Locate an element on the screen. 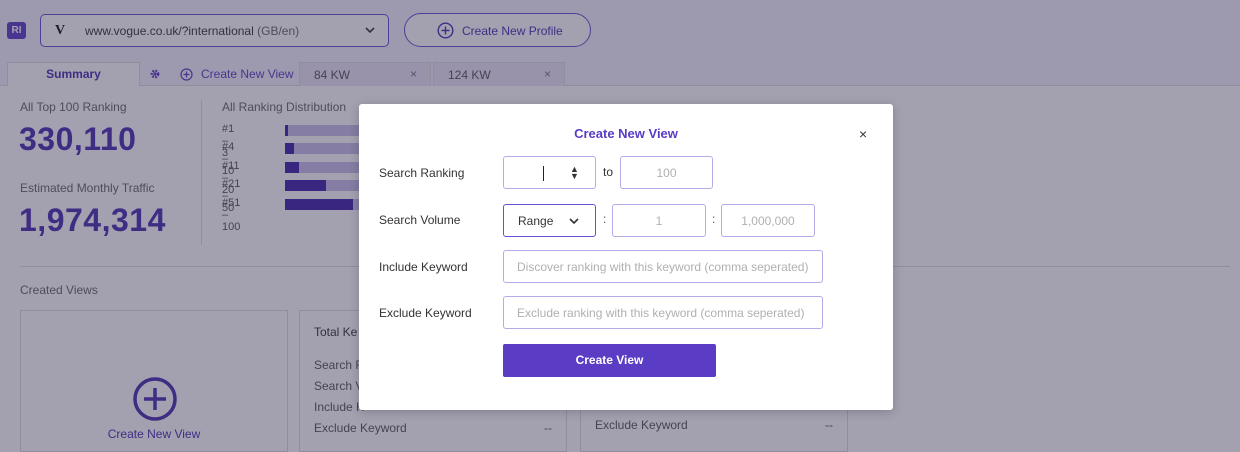 This screenshot has height=452, width=1240. ranking-to-placeholder: 100 is located at coordinates (666, 173).